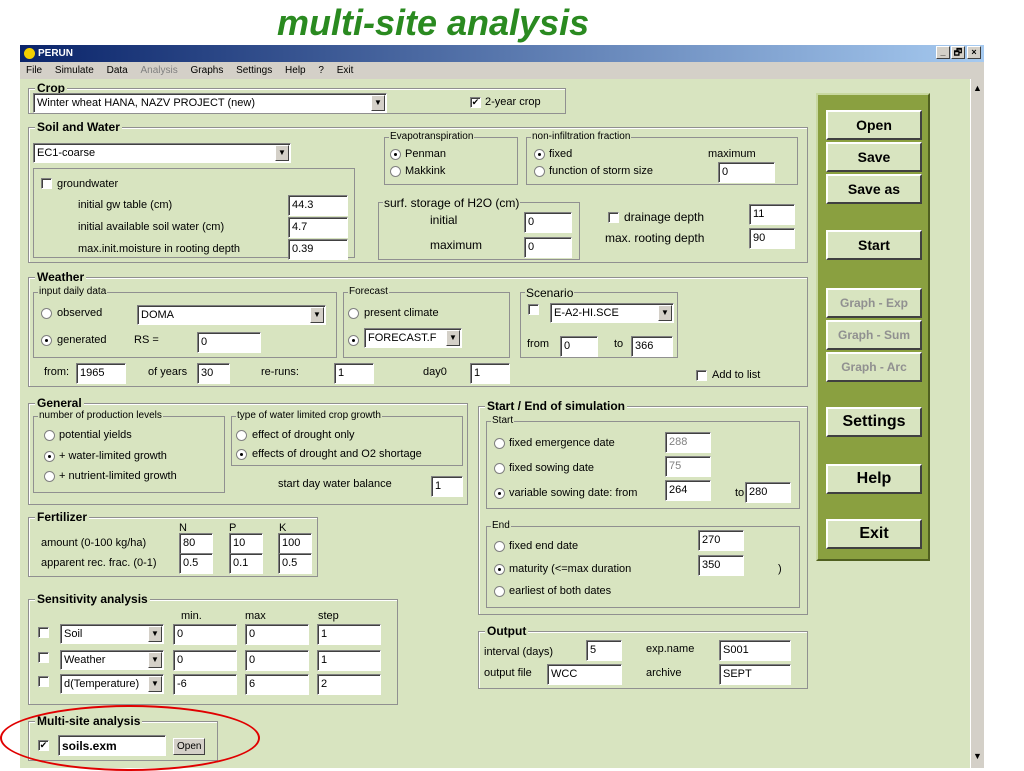 Image resolution: width=1024 pixels, height=771 pixels. What do you see at coordinates (874, 422) in the screenshot?
I see `settings-button: Settings` at bounding box center [874, 422].